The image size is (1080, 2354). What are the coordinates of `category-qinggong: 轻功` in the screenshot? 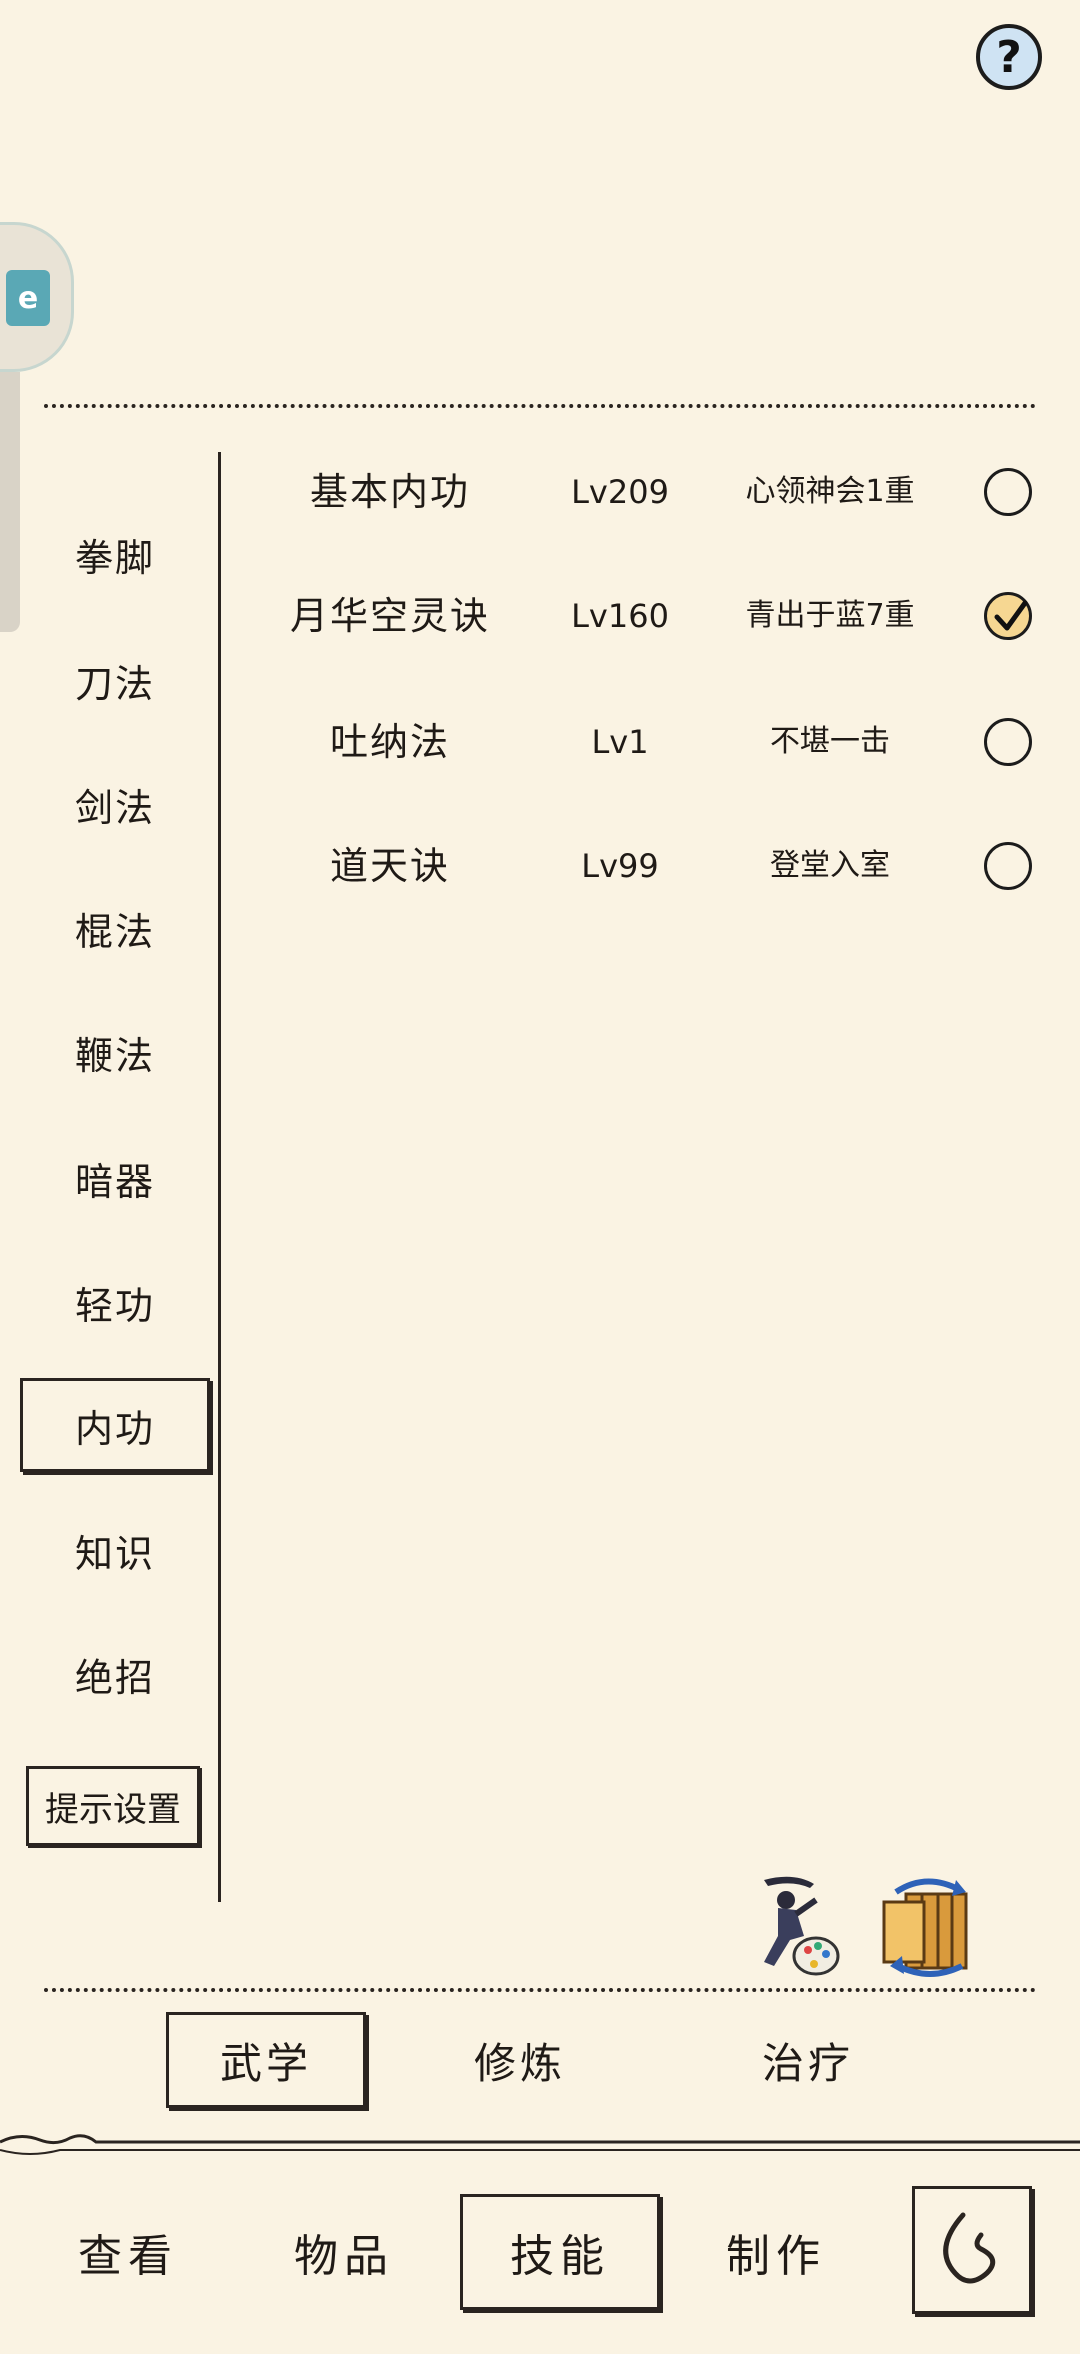 It's located at (115, 1302).